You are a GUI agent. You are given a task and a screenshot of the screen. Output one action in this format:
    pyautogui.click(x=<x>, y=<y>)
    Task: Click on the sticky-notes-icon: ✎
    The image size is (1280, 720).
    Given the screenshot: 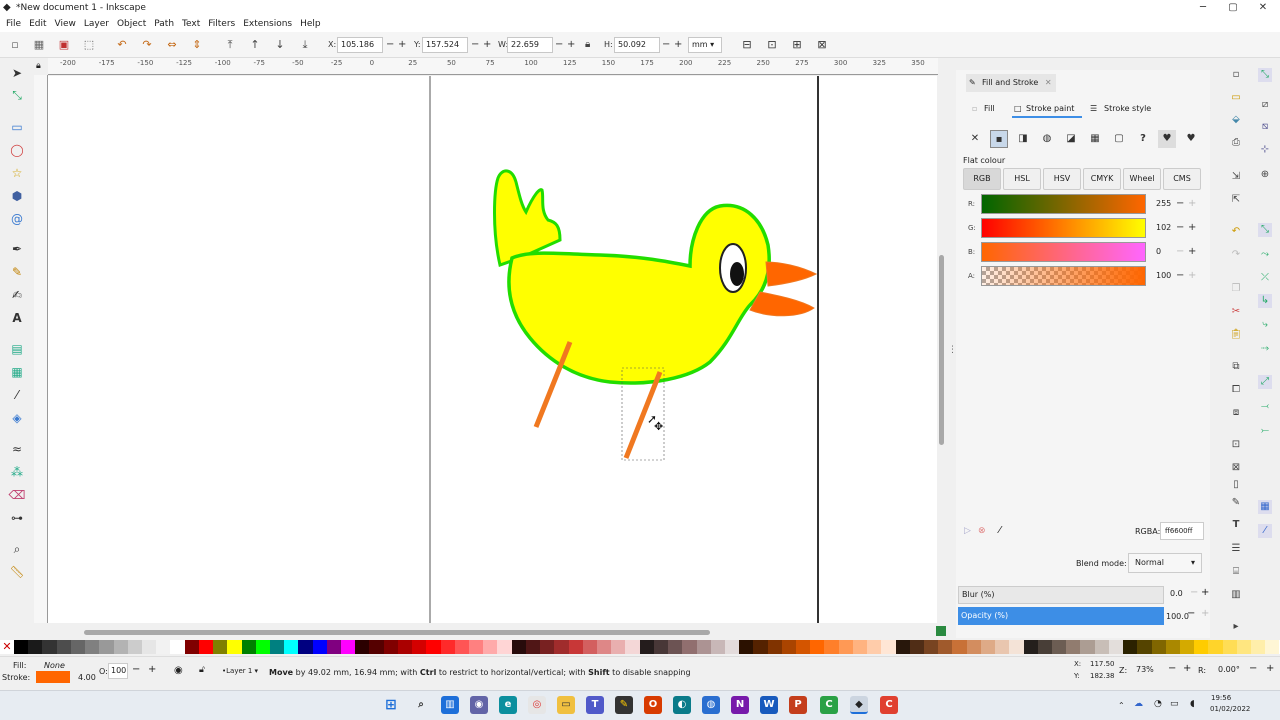 What is the action you would take?
    pyautogui.click(x=624, y=705)
    